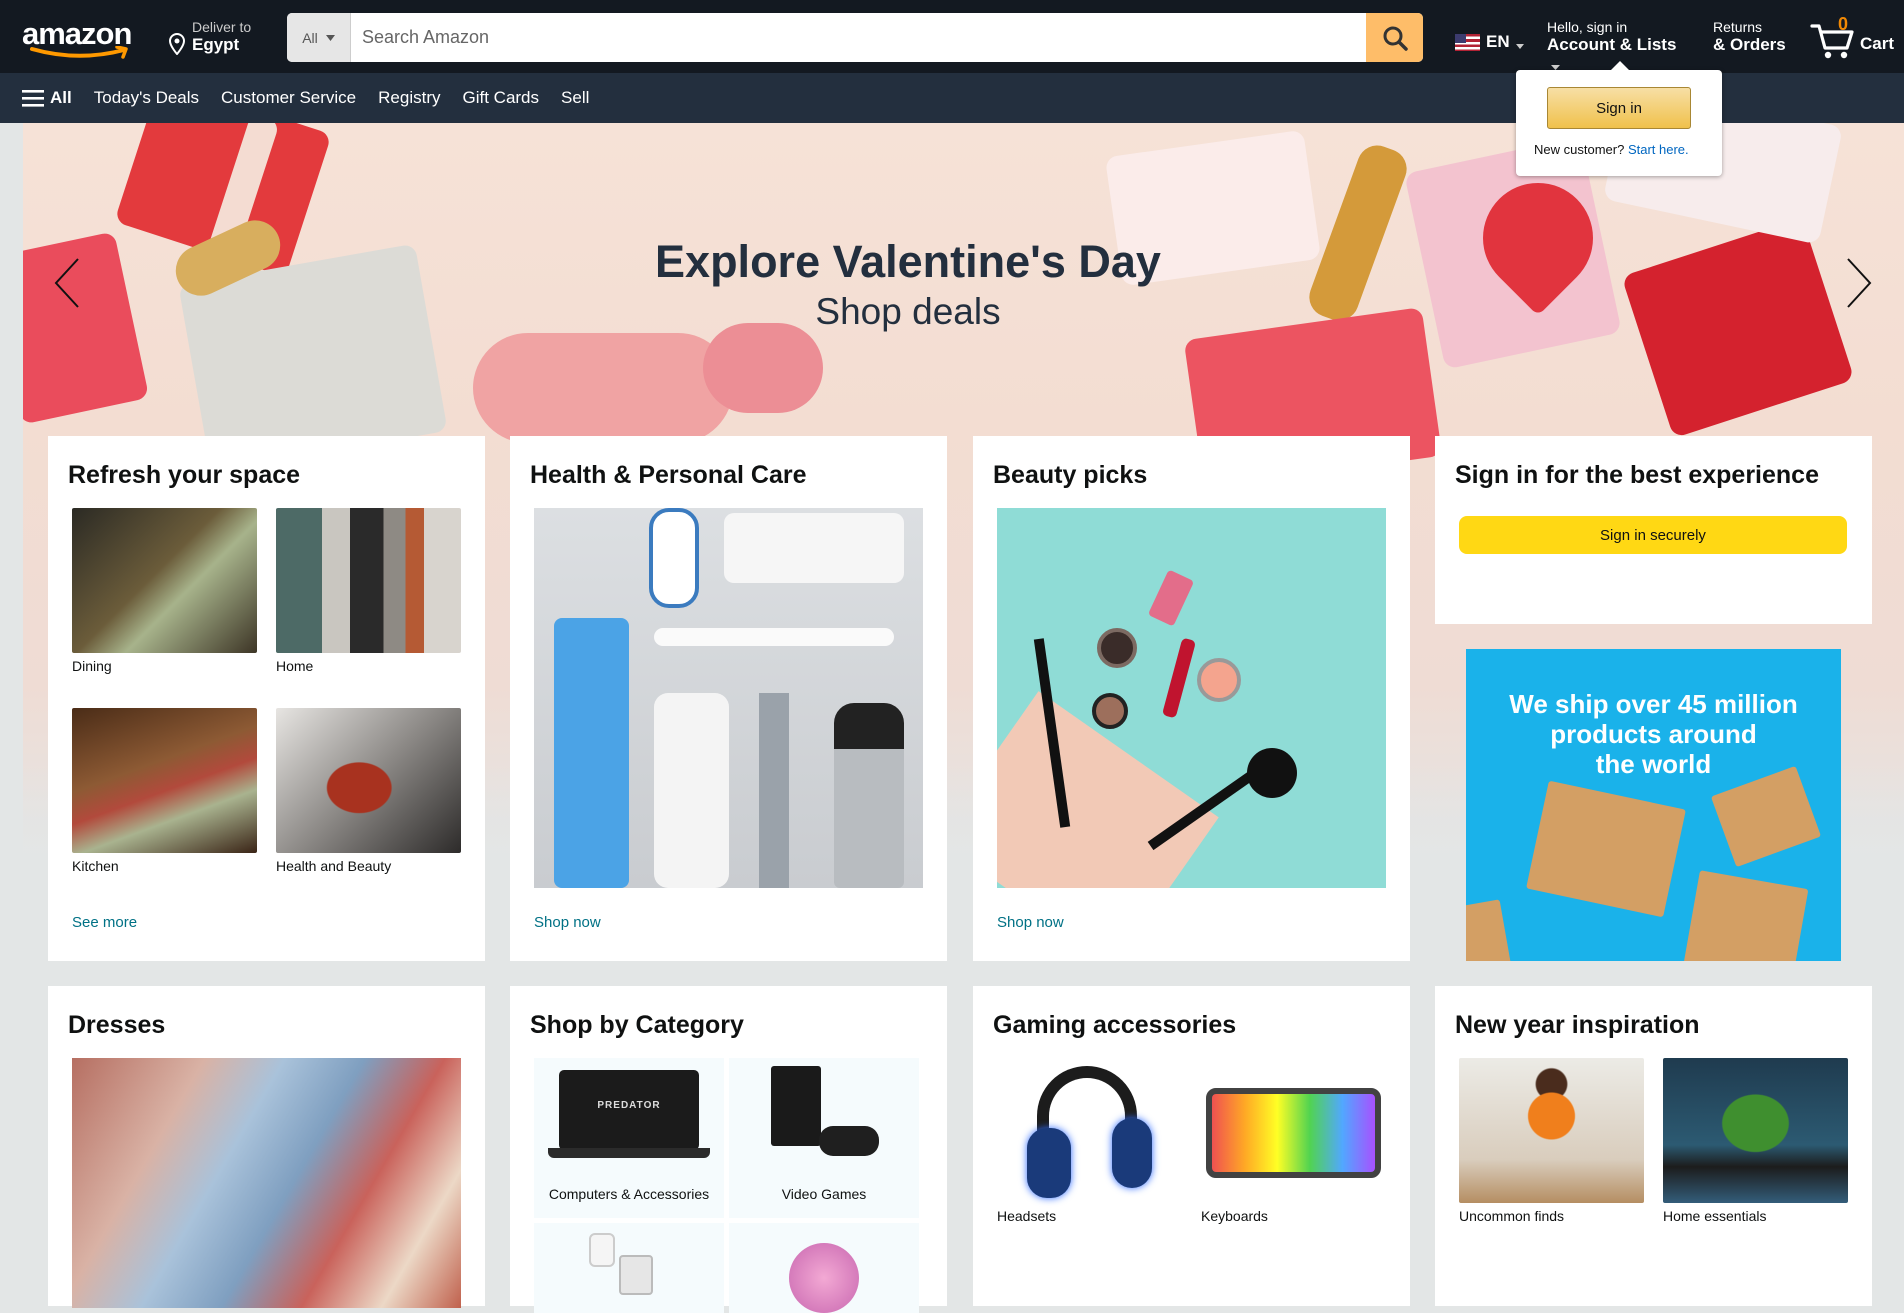  What do you see at coordinates (908, 261) in the screenshot?
I see `hero-title: Explore Valentine's Day` at bounding box center [908, 261].